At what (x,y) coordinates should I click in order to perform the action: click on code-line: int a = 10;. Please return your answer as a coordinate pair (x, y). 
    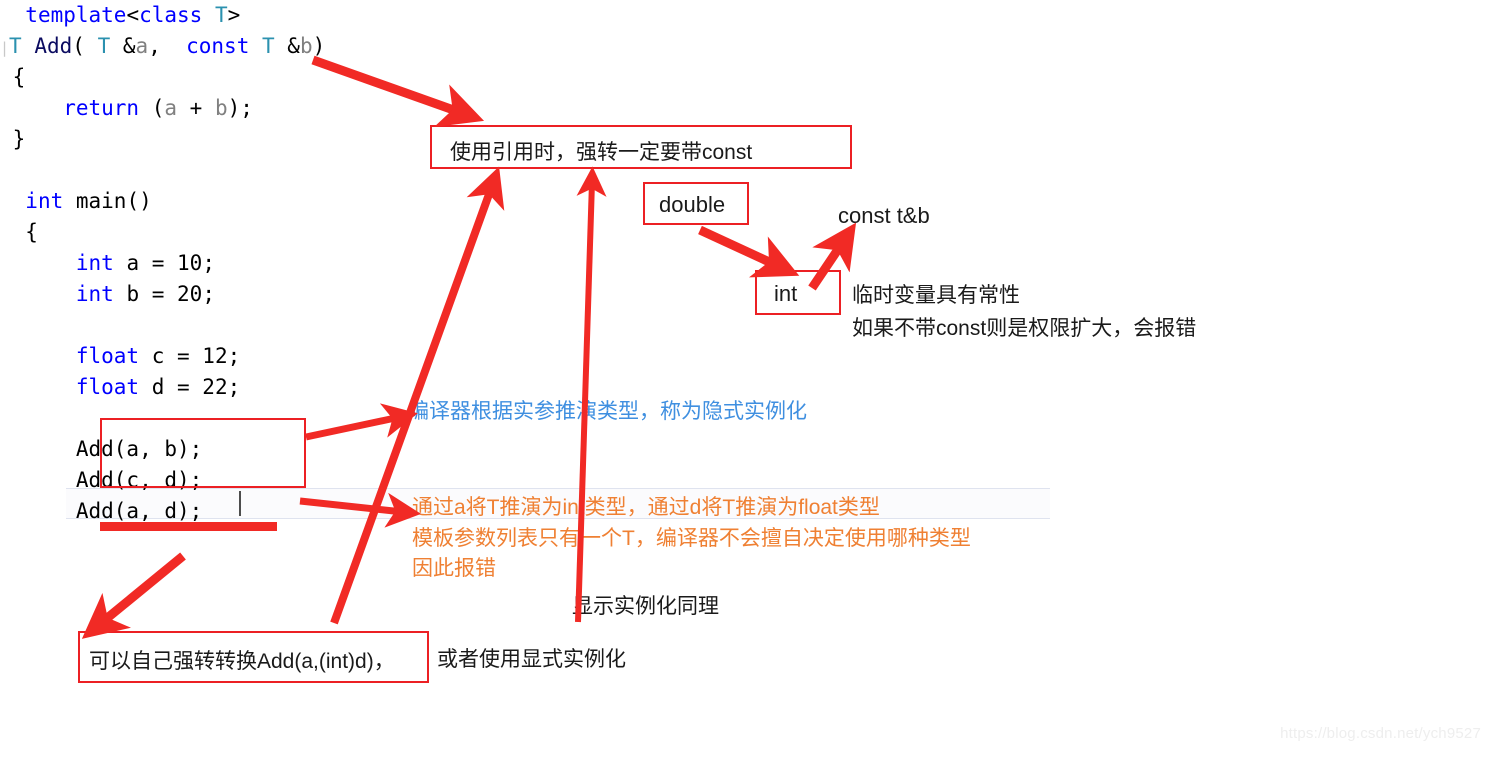
    Looking at the image, I should click on (145, 263).